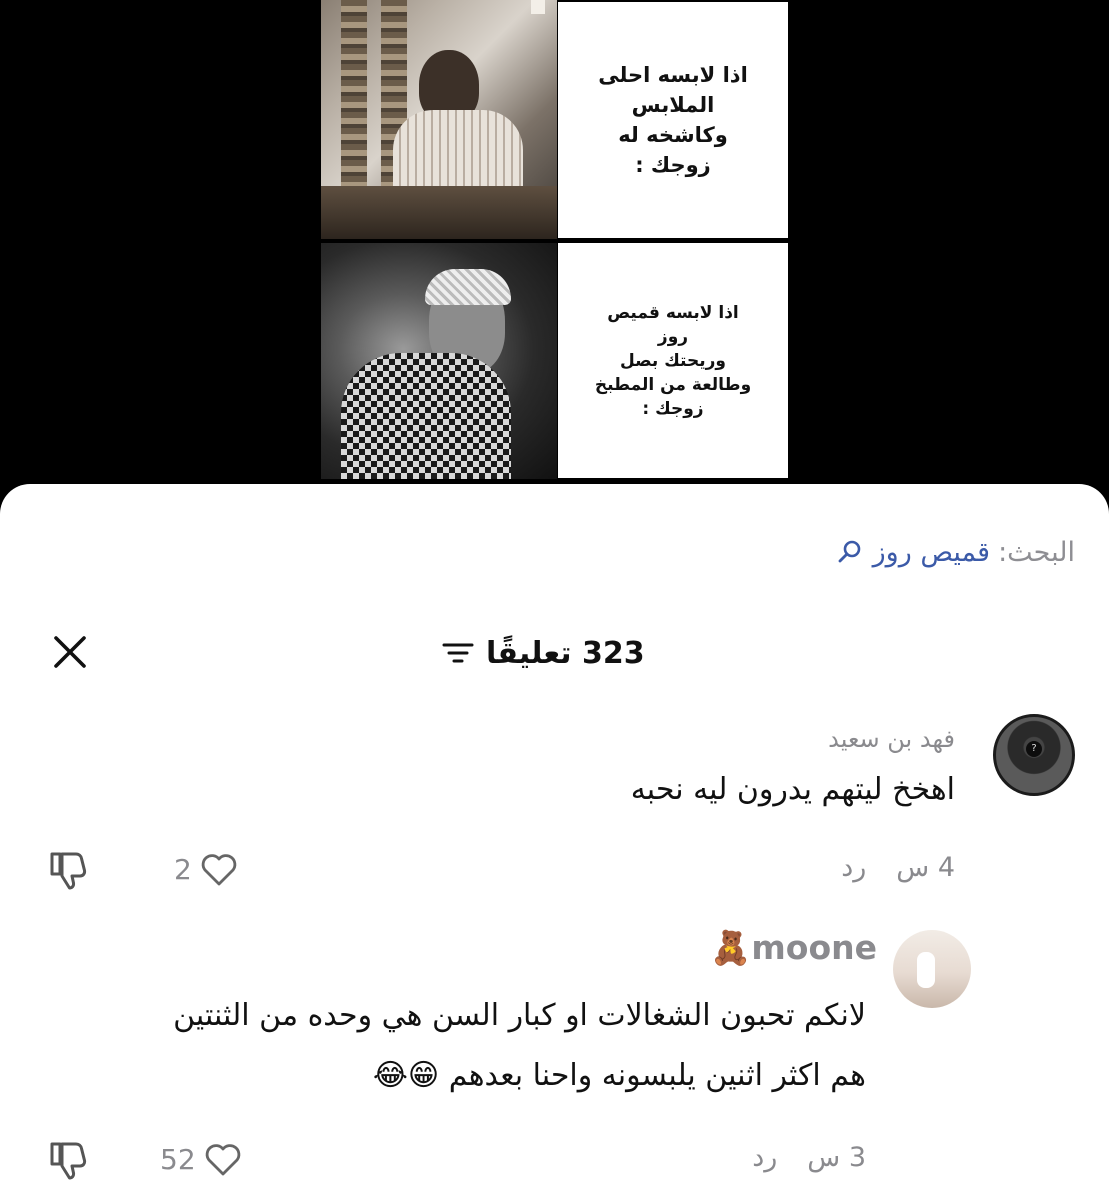  I want to click on comments-header: 323 تعليقًا, so click(554, 653).